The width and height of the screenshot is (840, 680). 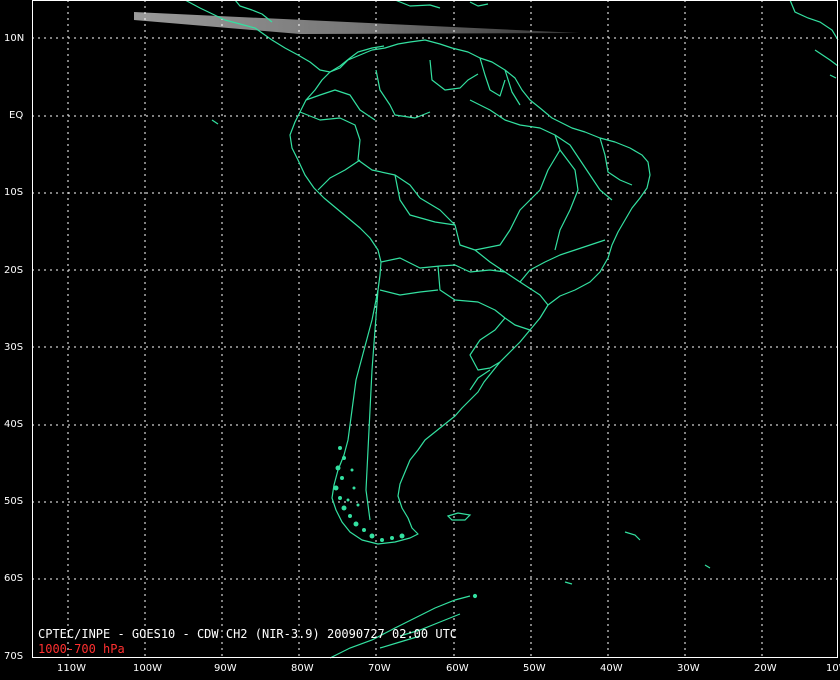 I want to click on pressure-level-label: 1000-700 hPa, so click(x=81, y=649).